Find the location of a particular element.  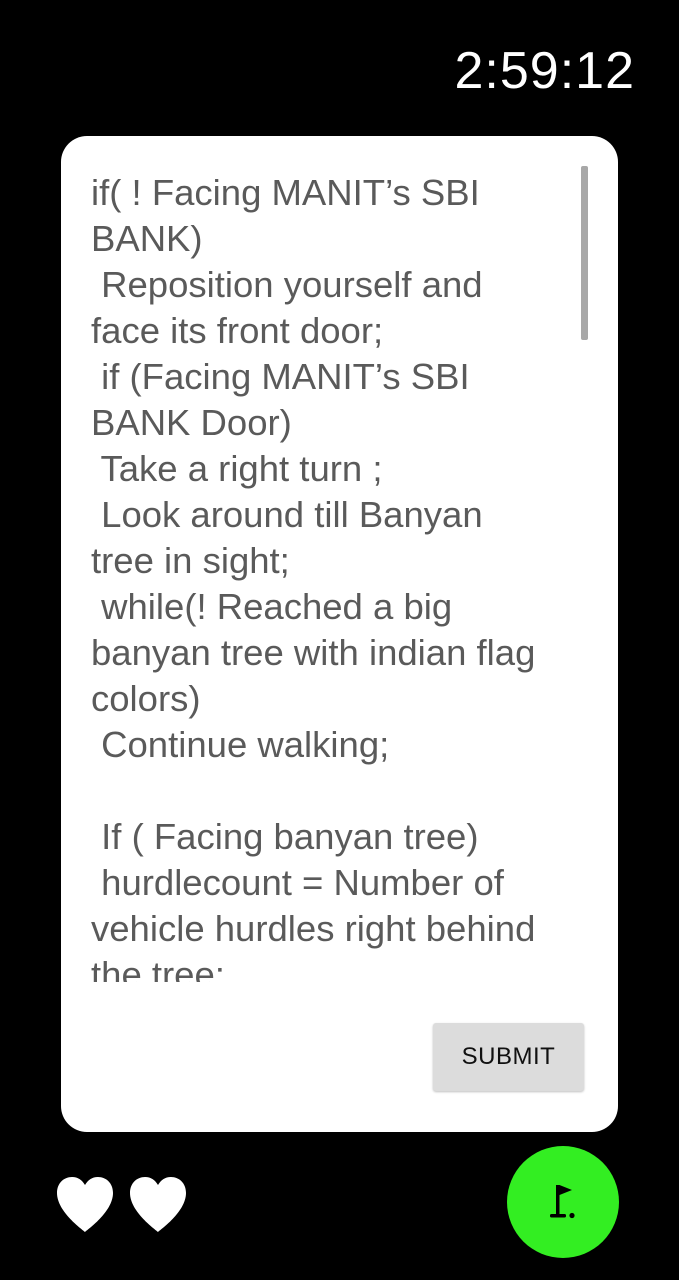

submit-button: SUBMIT is located at coordinates (508, 1057).